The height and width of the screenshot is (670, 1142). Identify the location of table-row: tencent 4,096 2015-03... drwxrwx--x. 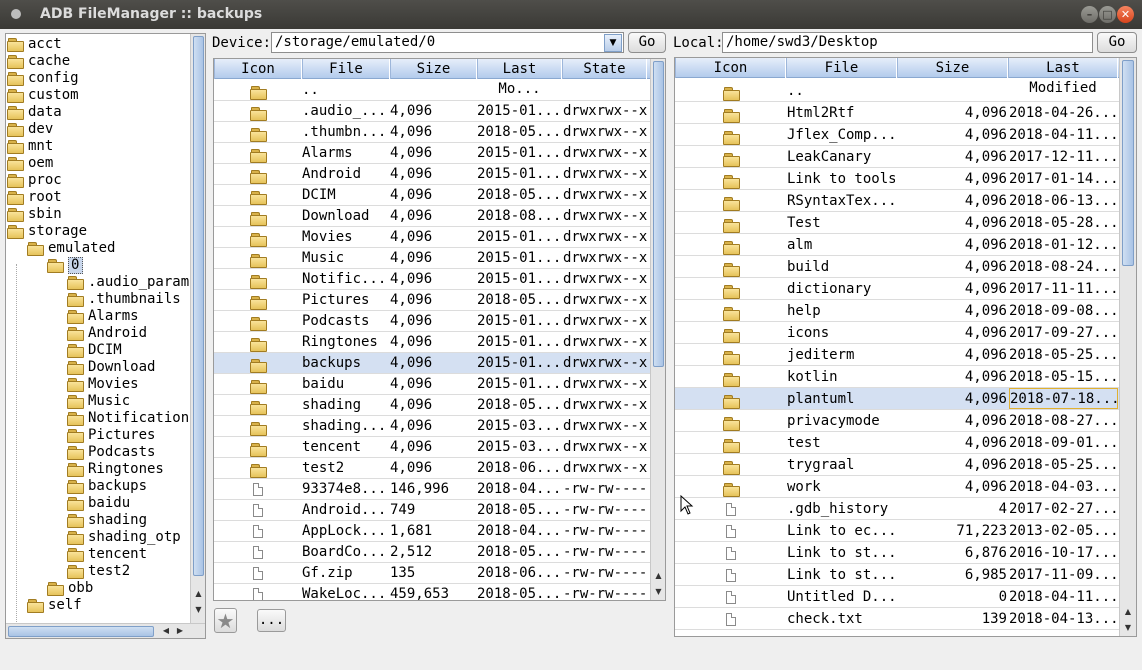
(432, 447).